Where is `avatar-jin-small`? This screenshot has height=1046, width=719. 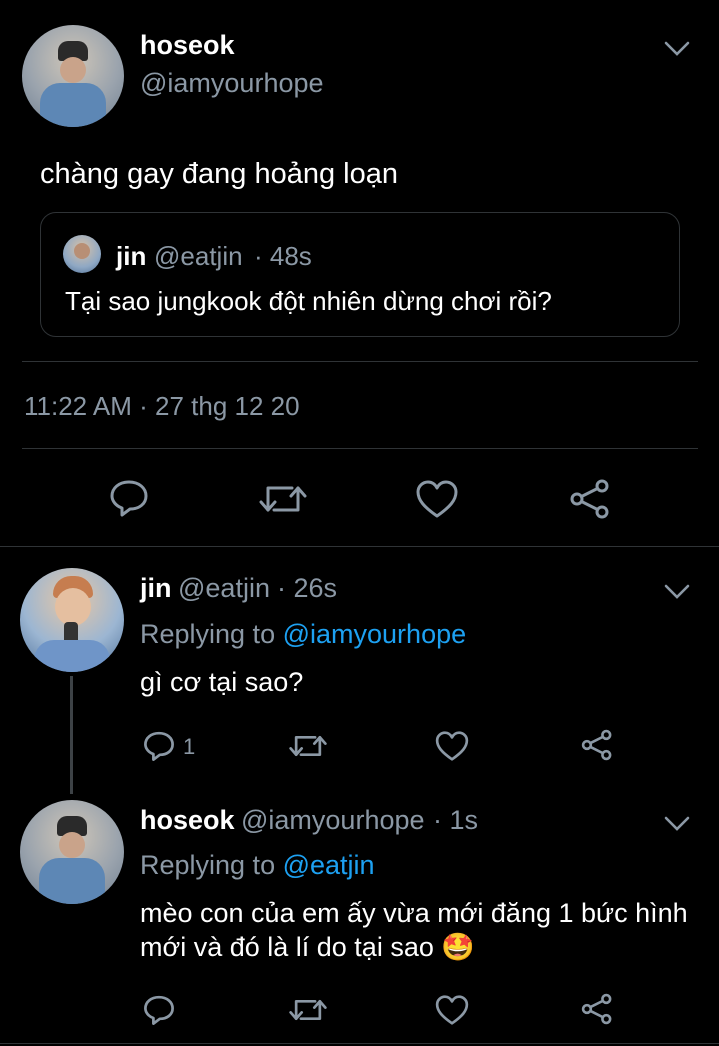 avatar-jin-small is located at coordinates (82, 254).